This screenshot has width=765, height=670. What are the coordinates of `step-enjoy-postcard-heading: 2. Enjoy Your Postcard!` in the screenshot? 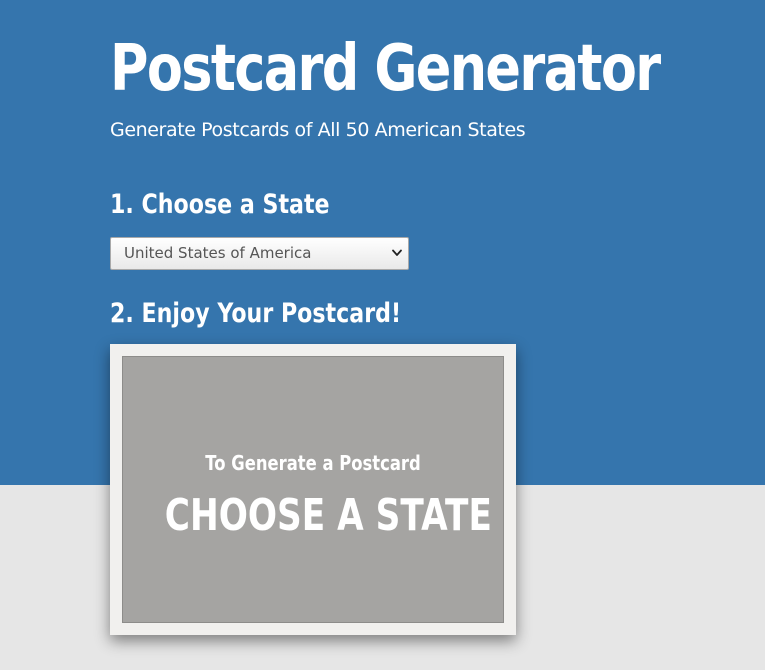 It's located at (256, 313).